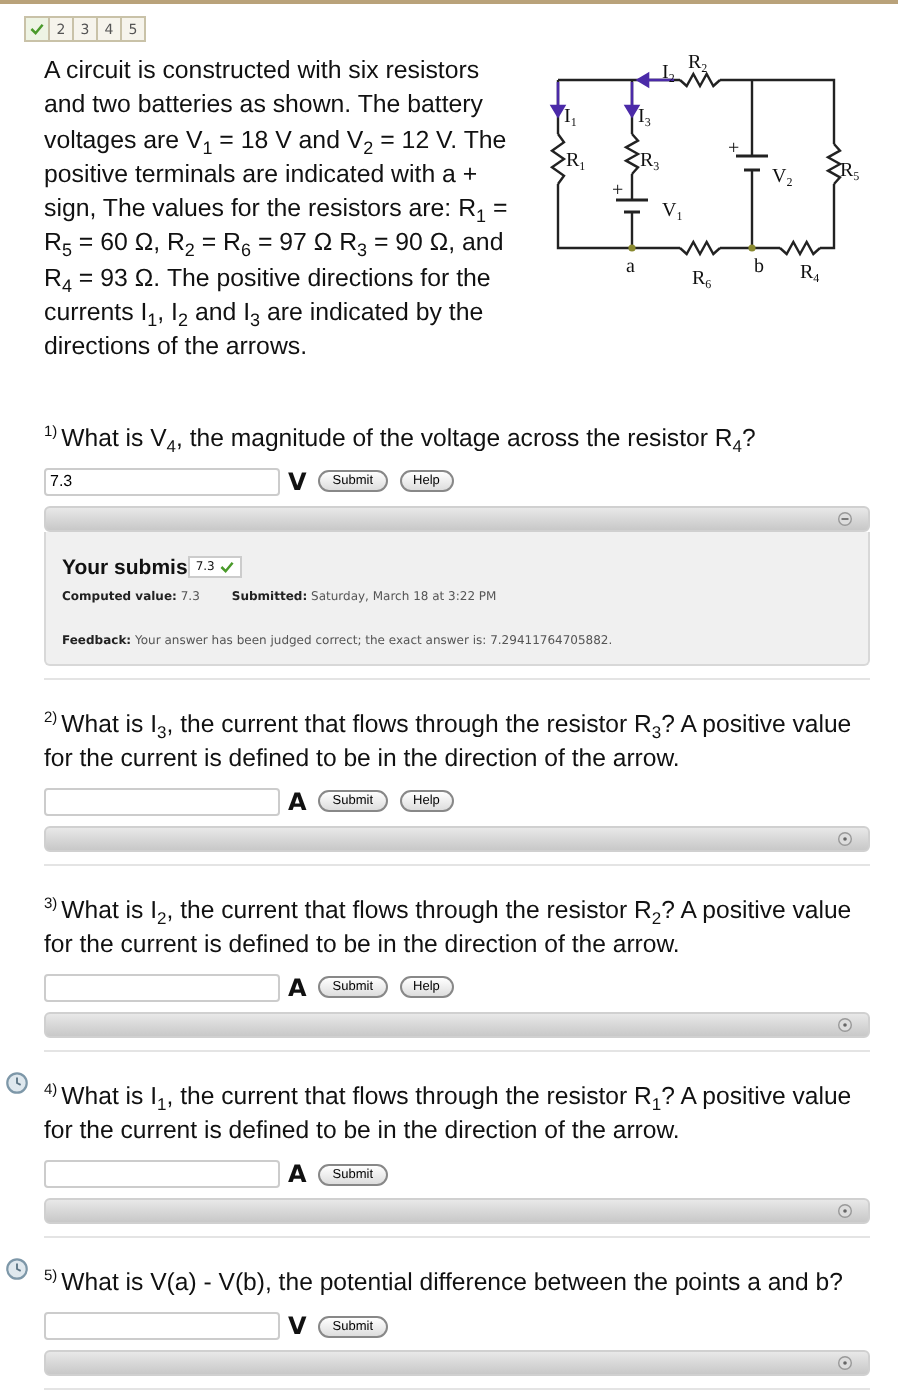  I want to click on circuit-label: R$_{4}$, so click(810, 274).